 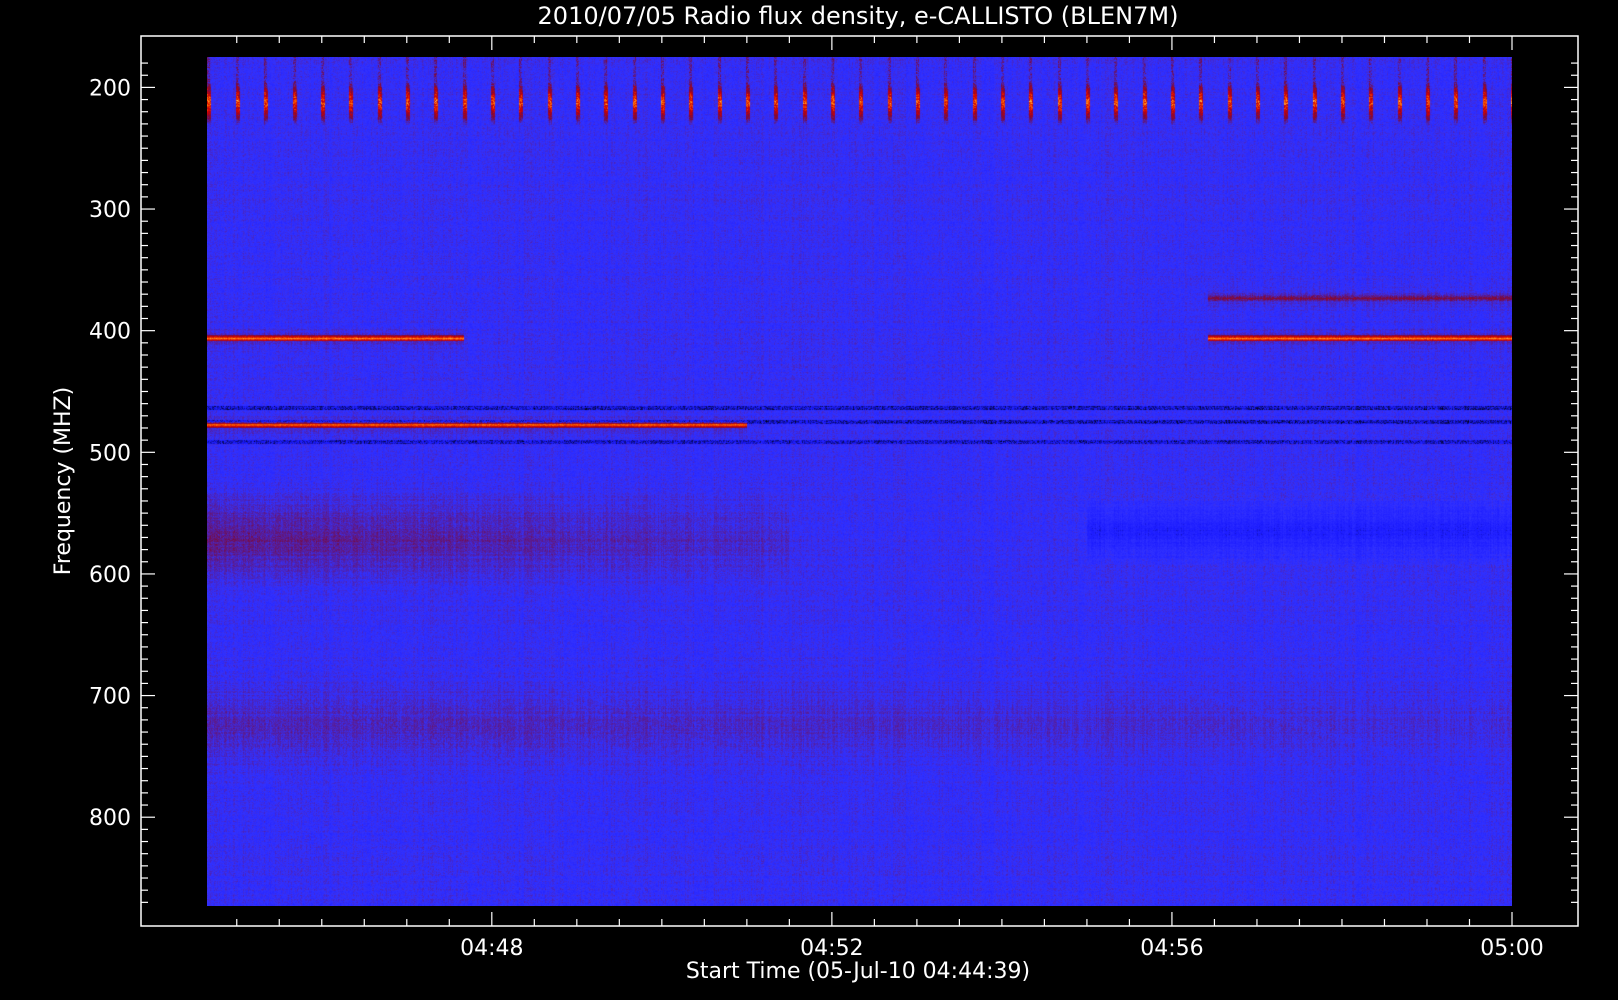 I want to click on y-tick-label: 200, so click(x=110, y=88).